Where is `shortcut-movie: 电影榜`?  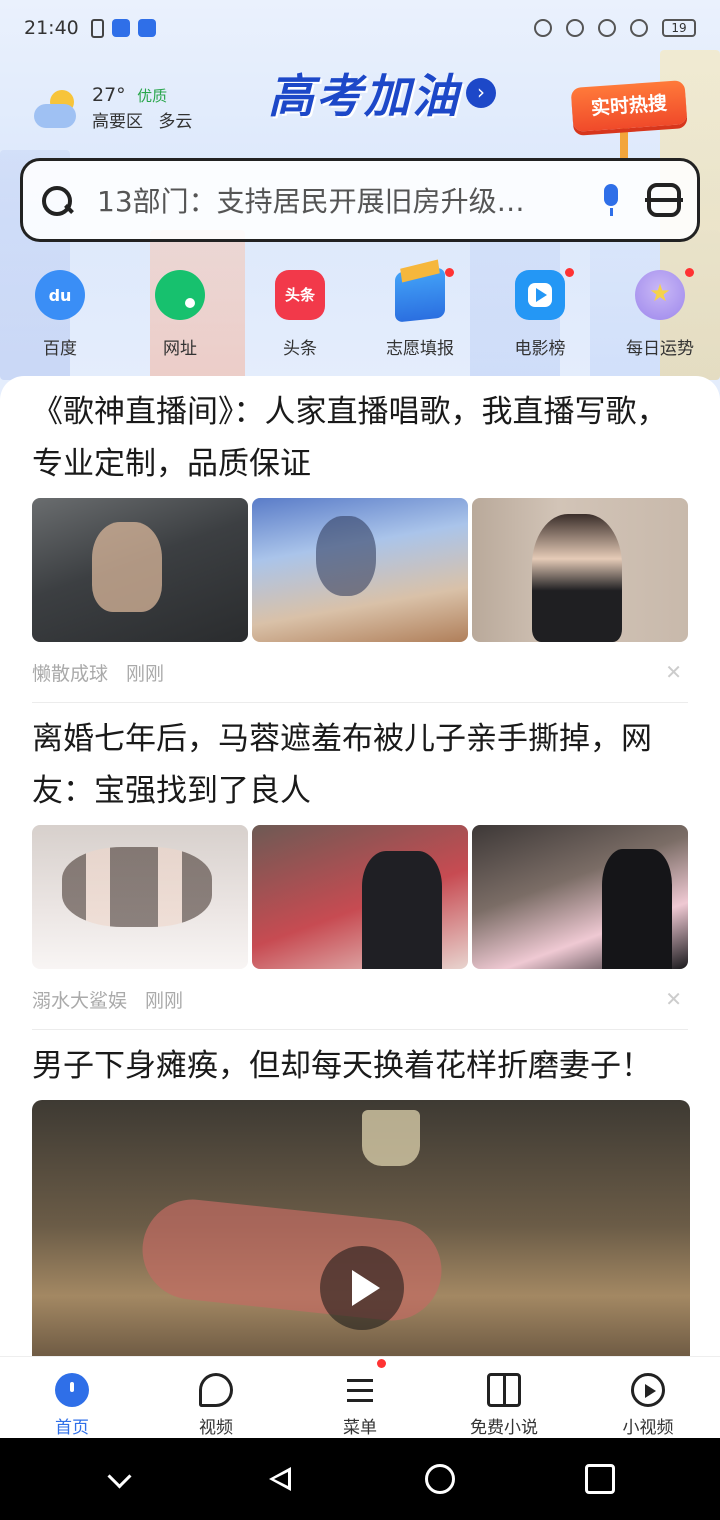 shortcut-movie: 电影榜 is located at coordinates (540, 311).